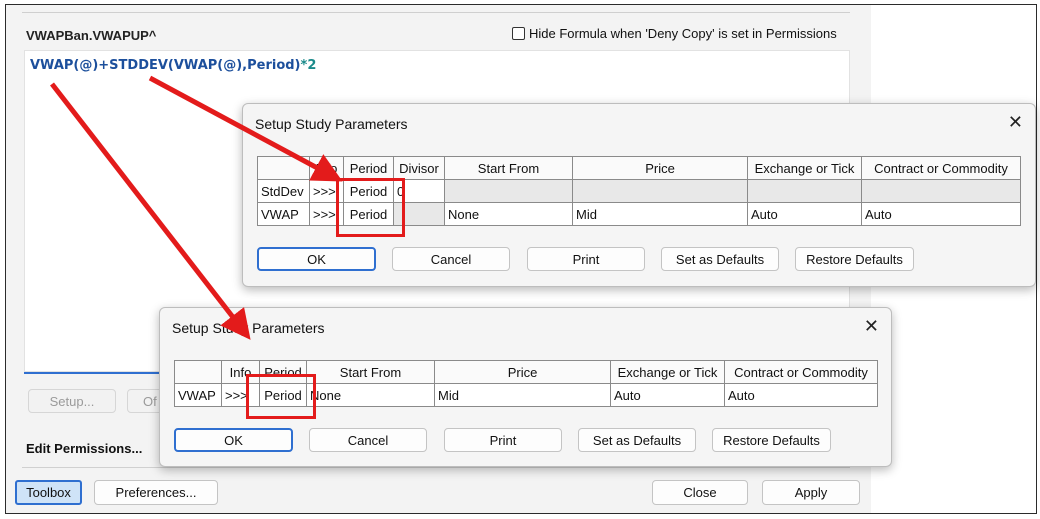 The width and height of the screenshot is (1040, 519). I want to click on start-from-cell, so click(508, 191).